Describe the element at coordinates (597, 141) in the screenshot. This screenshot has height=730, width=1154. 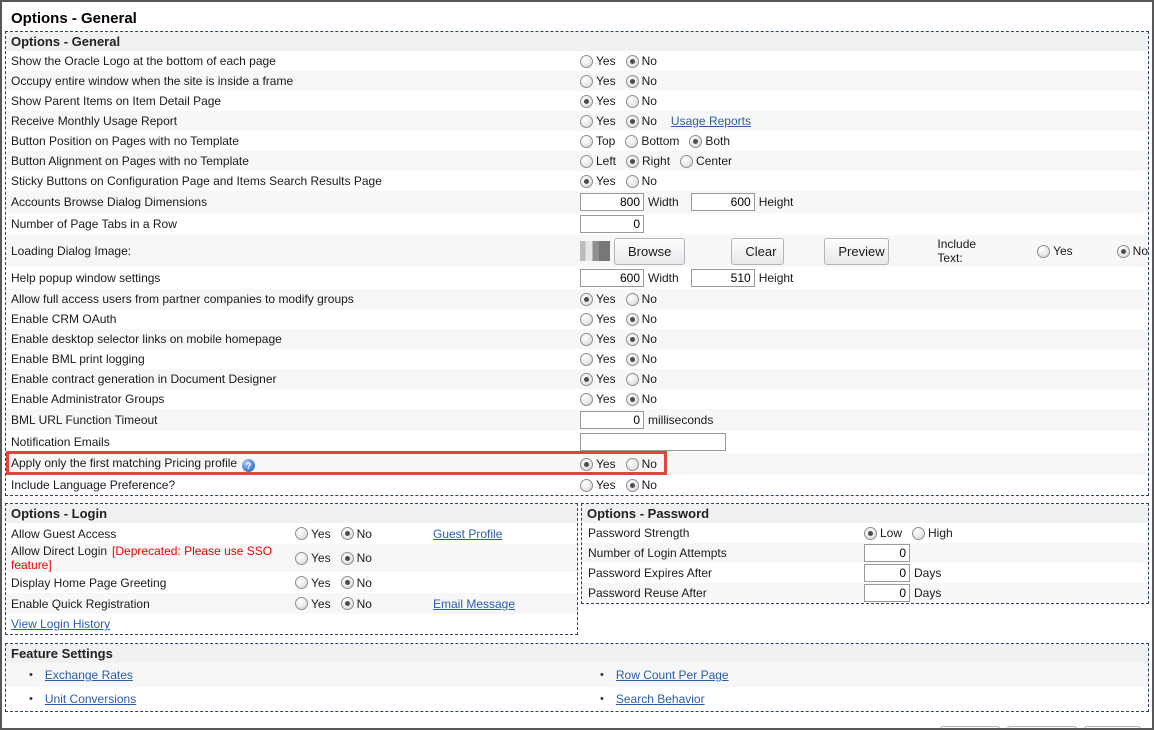
I see `radio-option-top: Top` at that location.